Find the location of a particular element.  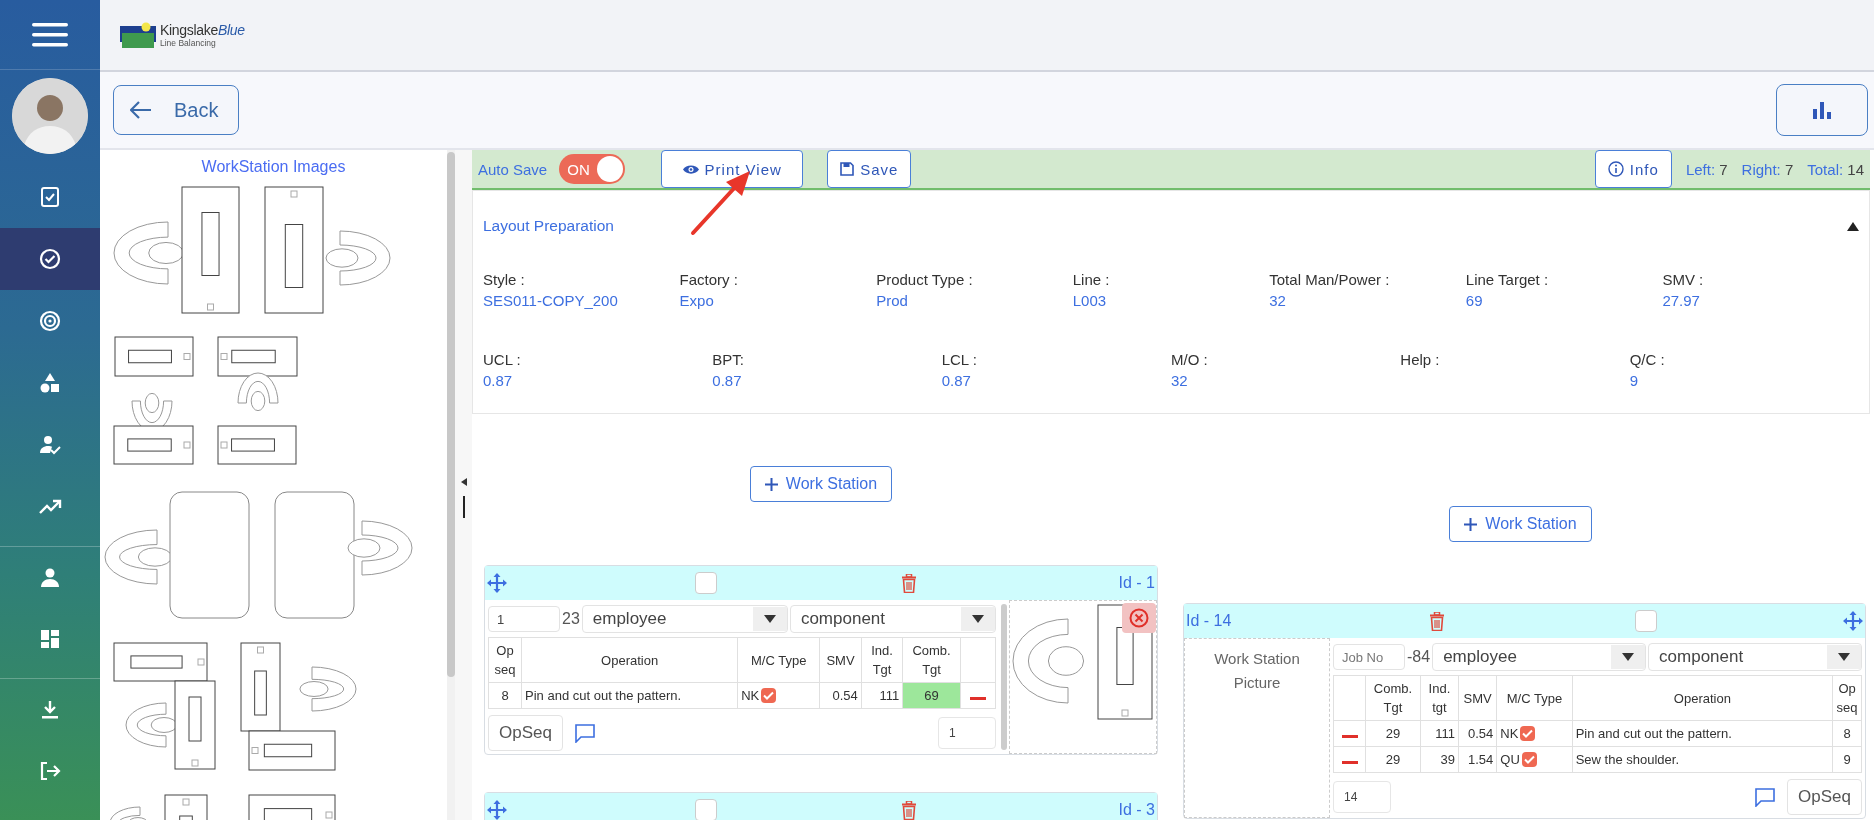

count-text: Left: 7 is located at coordinates (1706, 169).